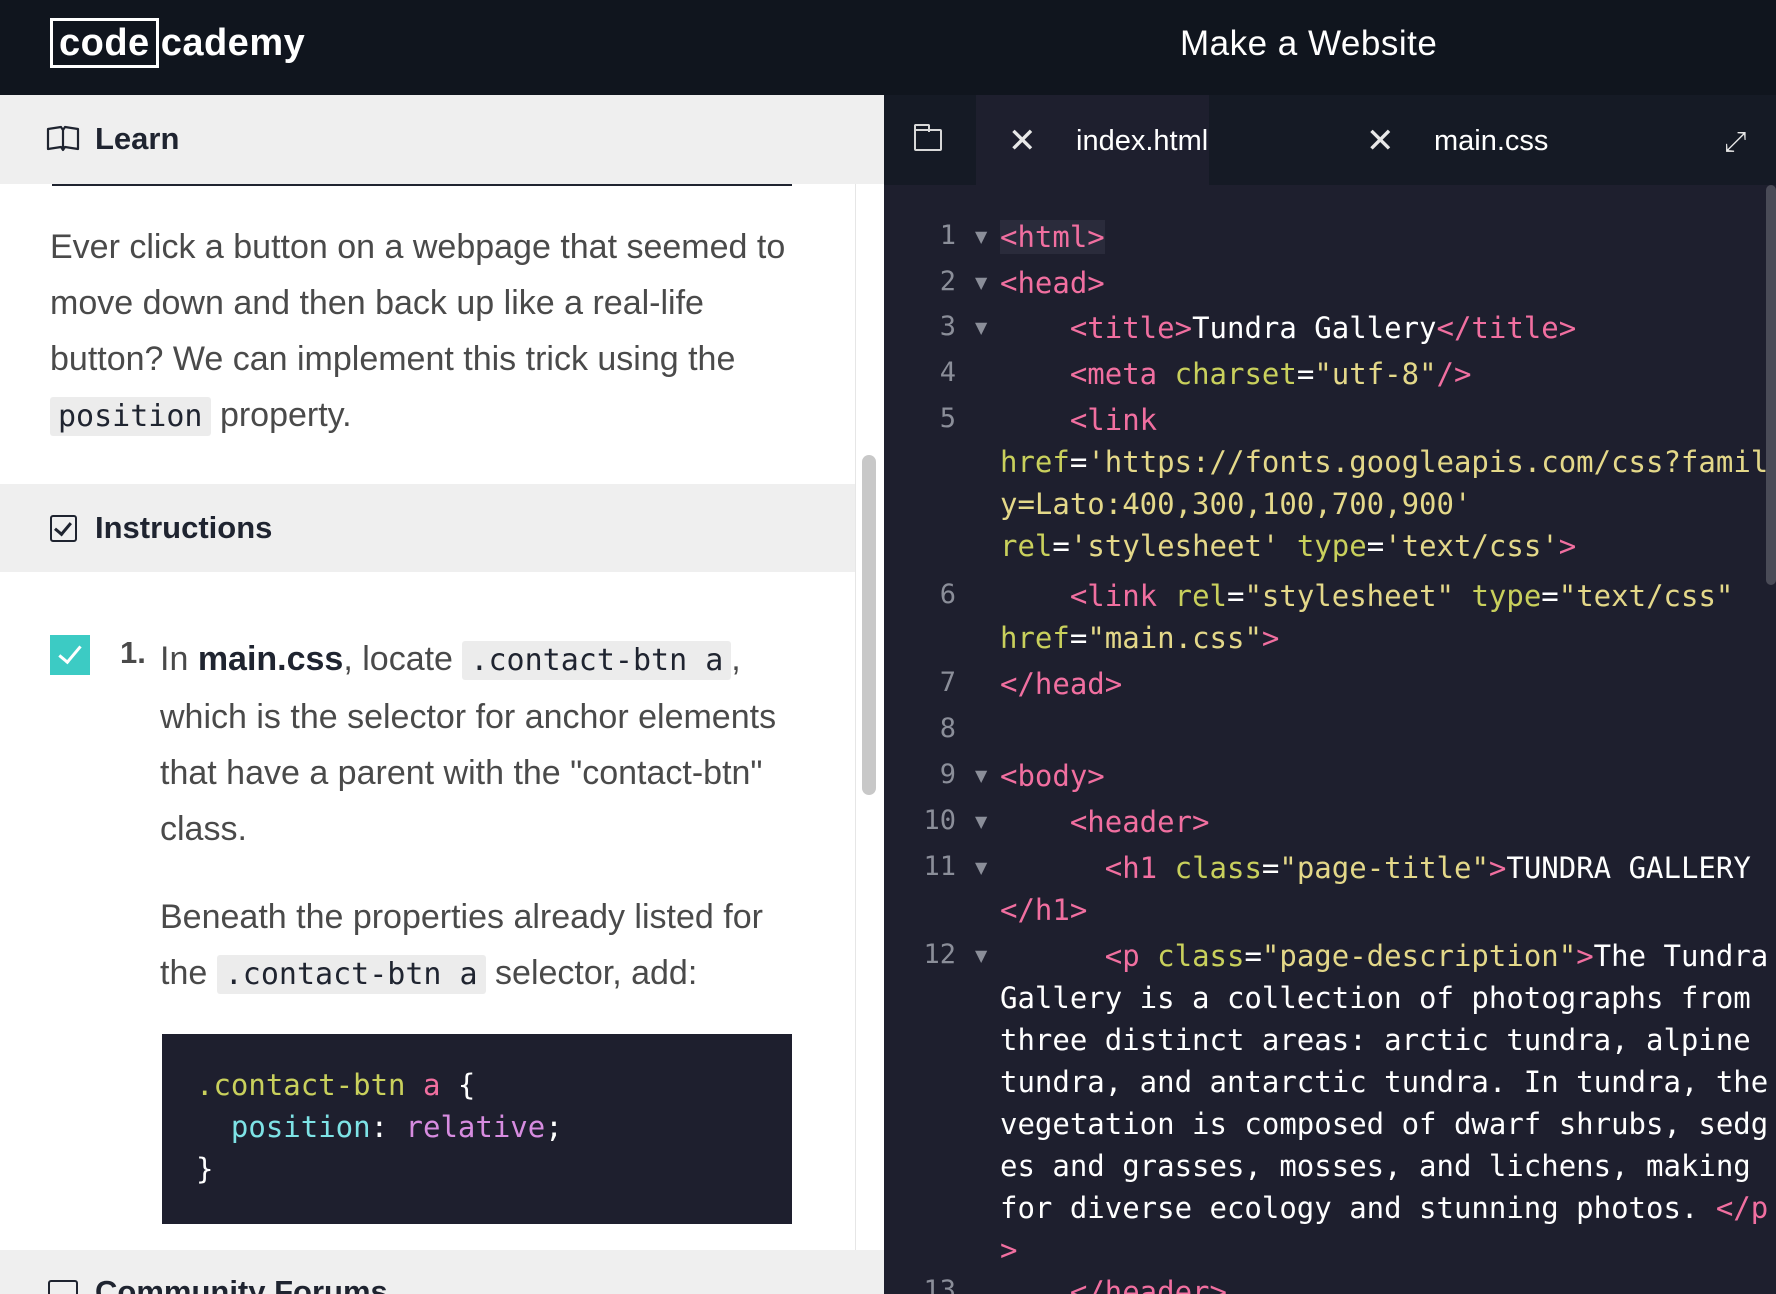  I want to click on code-tag: </h1>, so click(1044, 910).